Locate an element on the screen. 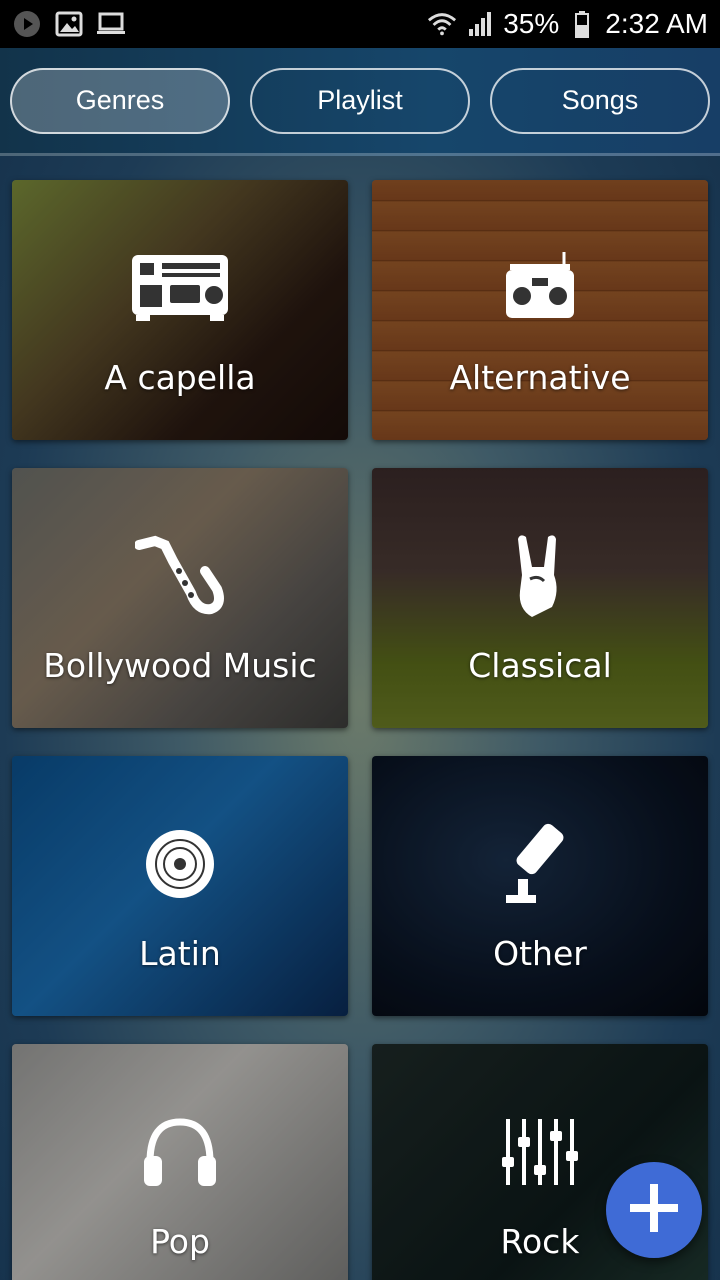 Image resolution: width=720 pixels, height=1280 pixels. genre-card-alternative: Alternative is located at coordinates (540, 310).